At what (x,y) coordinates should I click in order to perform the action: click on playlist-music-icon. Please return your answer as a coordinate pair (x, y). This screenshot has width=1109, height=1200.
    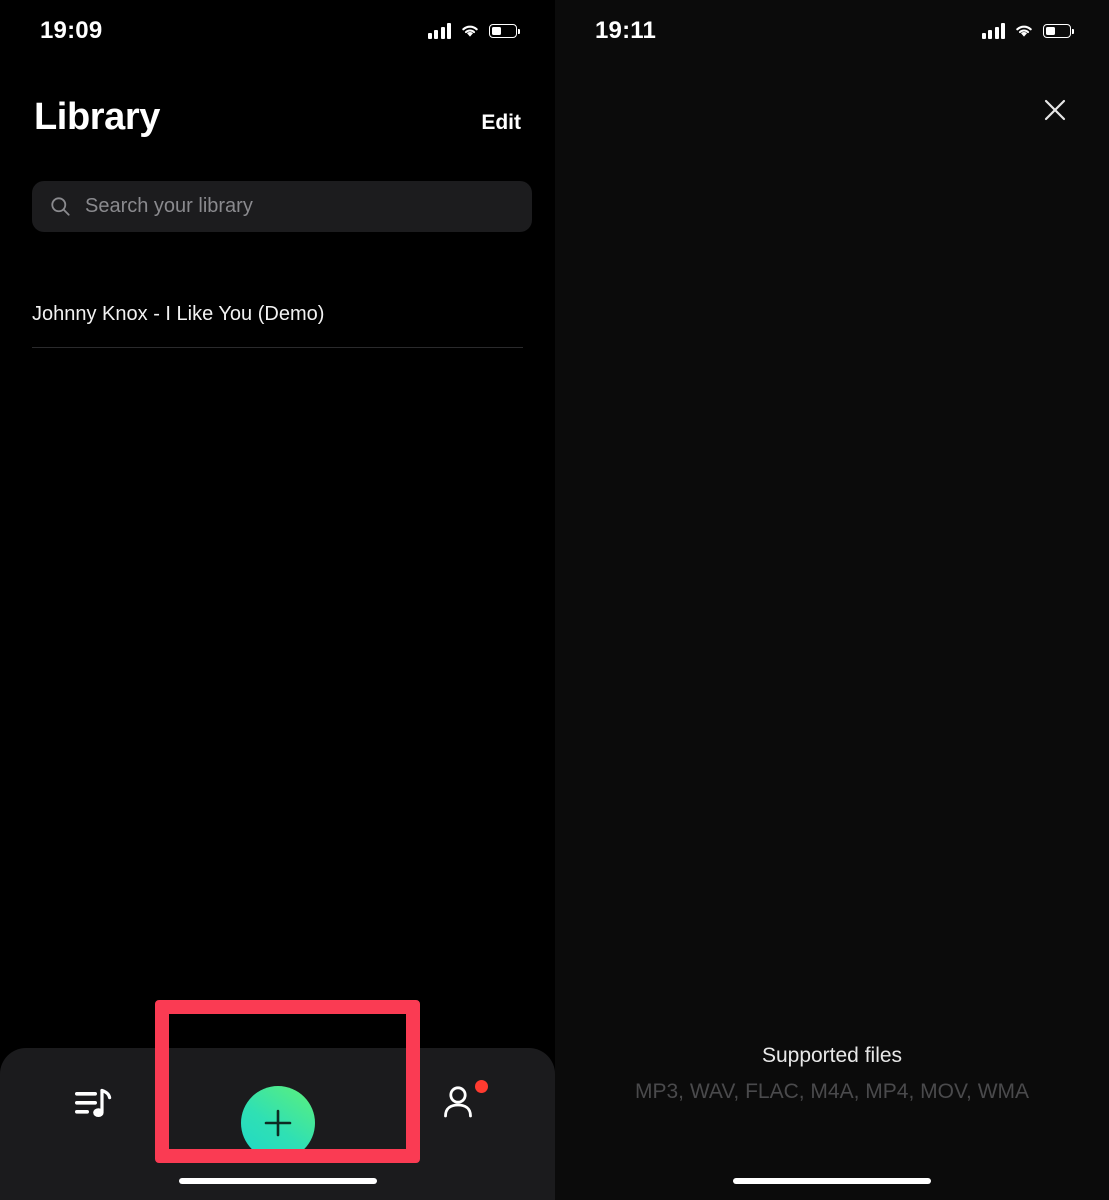
    Looking at the image, I should click on (92, 1102).